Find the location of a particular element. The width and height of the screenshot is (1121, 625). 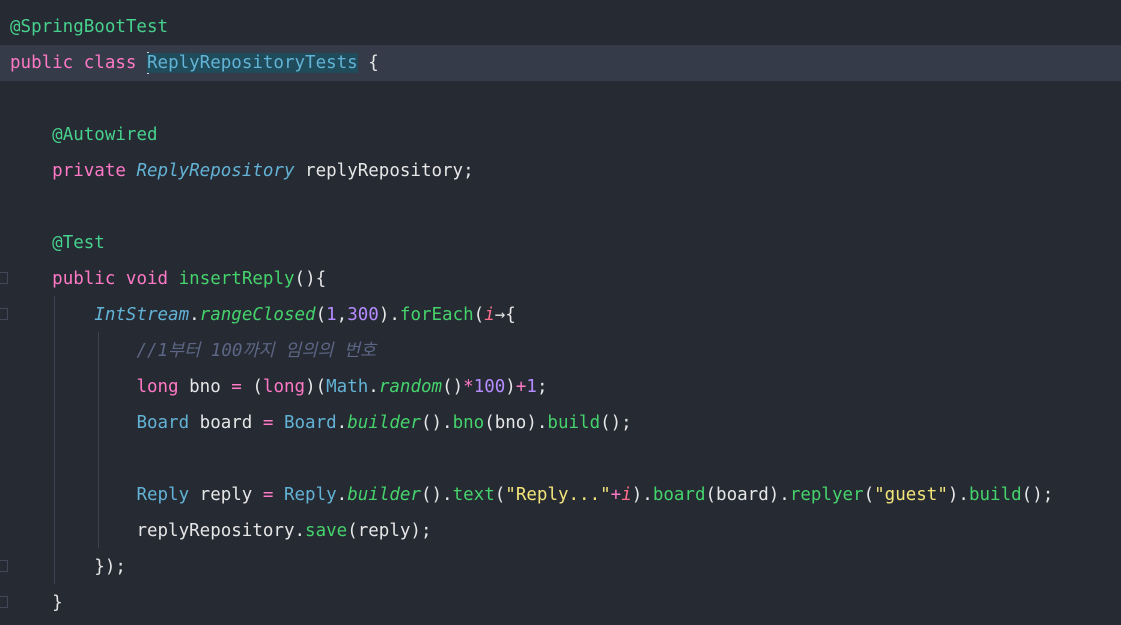

code-token: Board is located at coordinates (163, 423).